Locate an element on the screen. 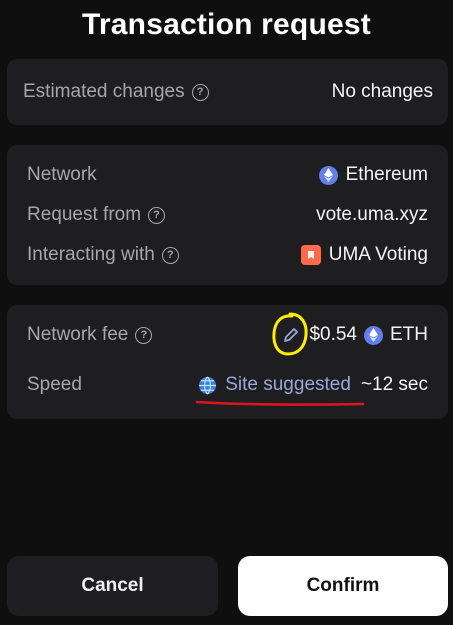 The height and width of the screenshot is (625, 453). estimated-changes-value: No changes is located at coordinates (382, 91).